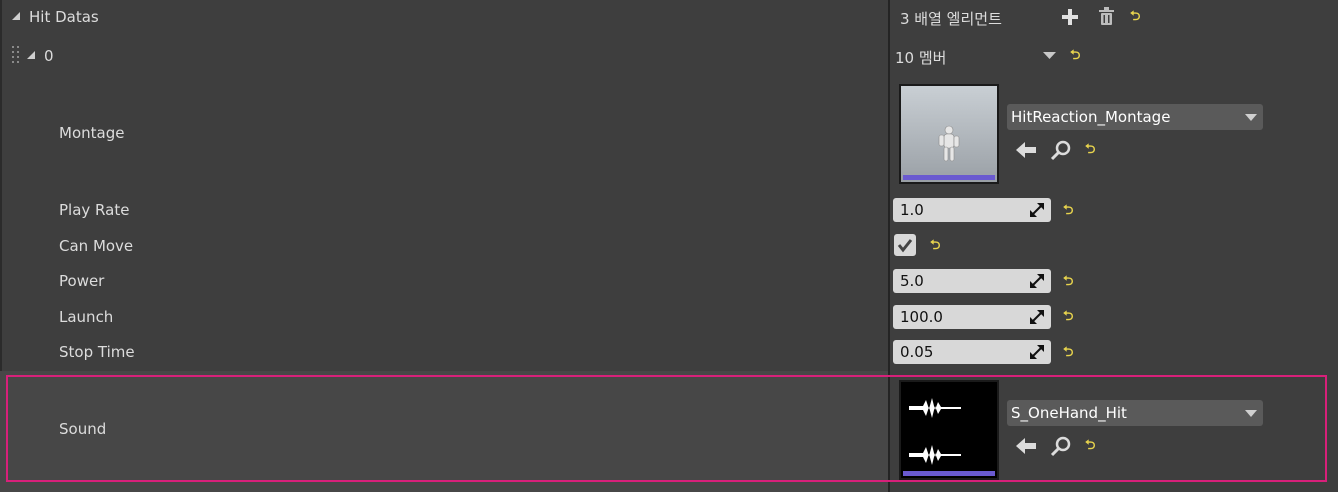 The image size is (1338, 492). I want to click on power-label: Power, so click(82, 281).